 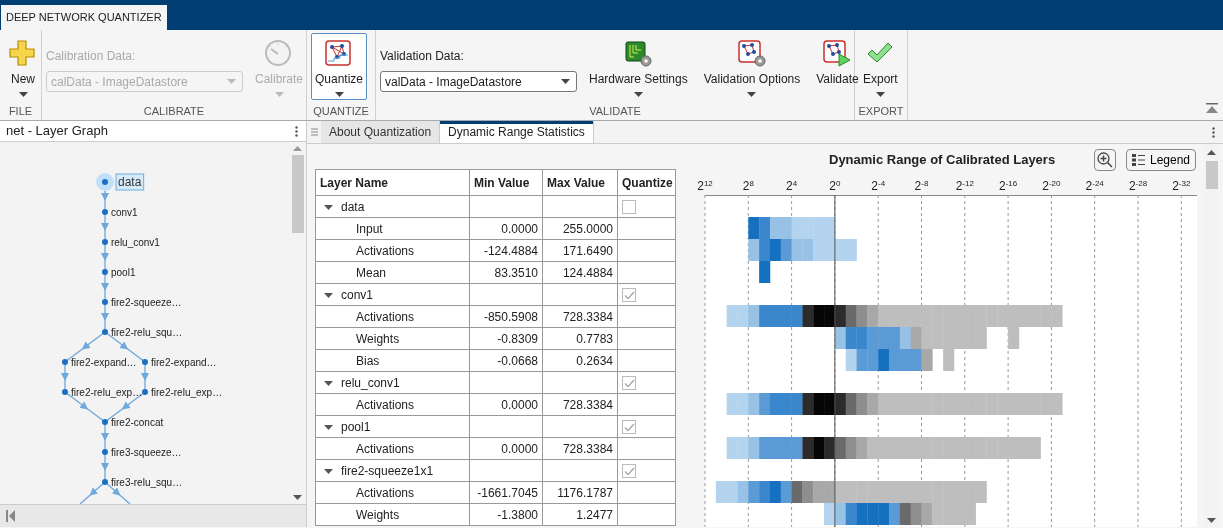 I want to click on axis-tick-label: 2$^{8}$, so click(x=748, y=186).